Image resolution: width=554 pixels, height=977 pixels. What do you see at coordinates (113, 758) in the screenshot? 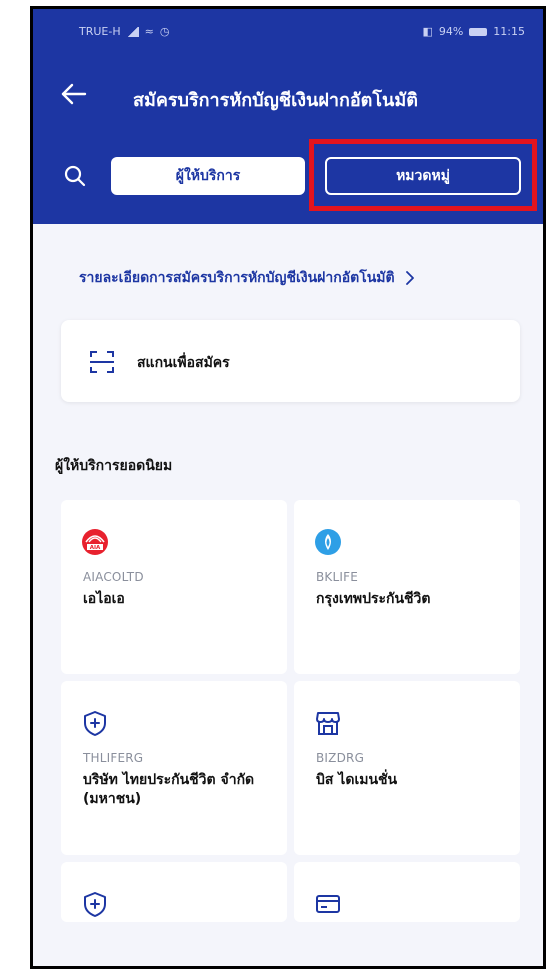
I see `provider-code: THLIFERG` at bounding box center [113, 758].